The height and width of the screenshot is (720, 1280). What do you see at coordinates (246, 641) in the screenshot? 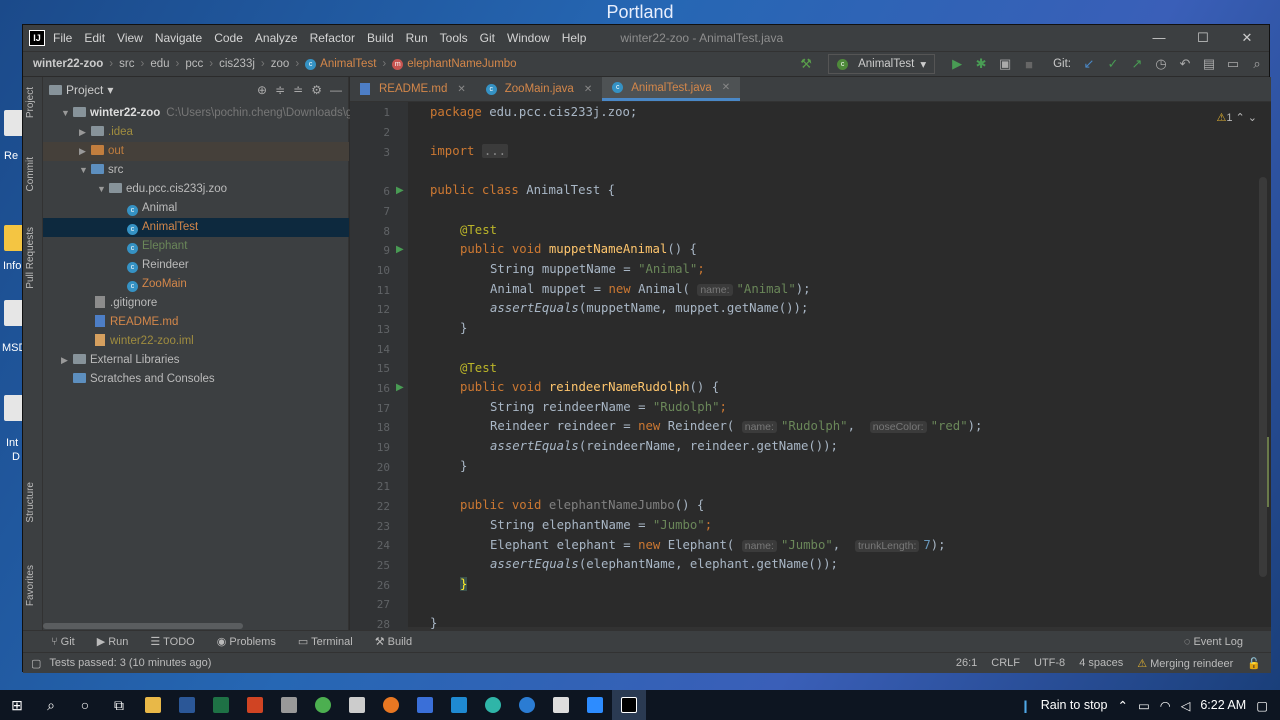
I see `tool-problems: ◉ Problems` at bounding box center [246, 641].